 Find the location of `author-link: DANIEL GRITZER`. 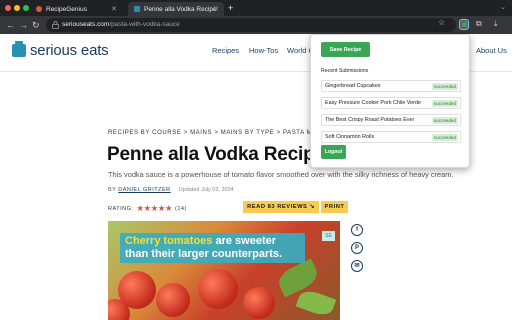

author-link: DANIEL GRITZER is located at coordinates (144, 190).